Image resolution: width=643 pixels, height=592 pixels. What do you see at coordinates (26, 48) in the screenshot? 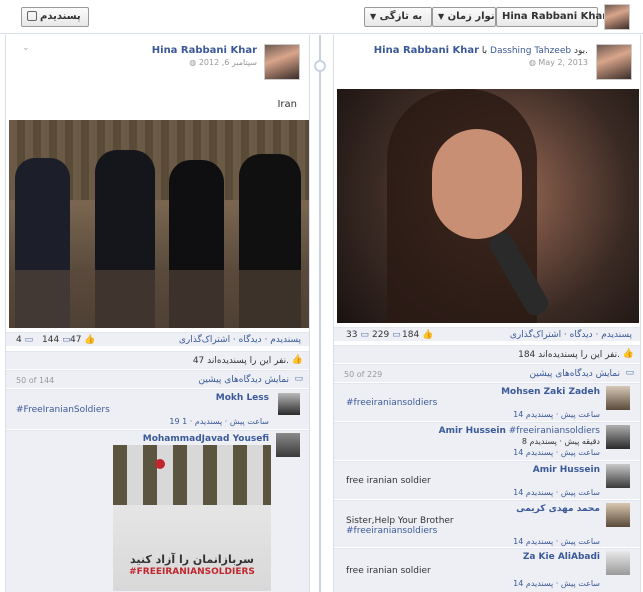
I see `post-options-chevron-icon: ⌄` at bounding box center [26, 48].